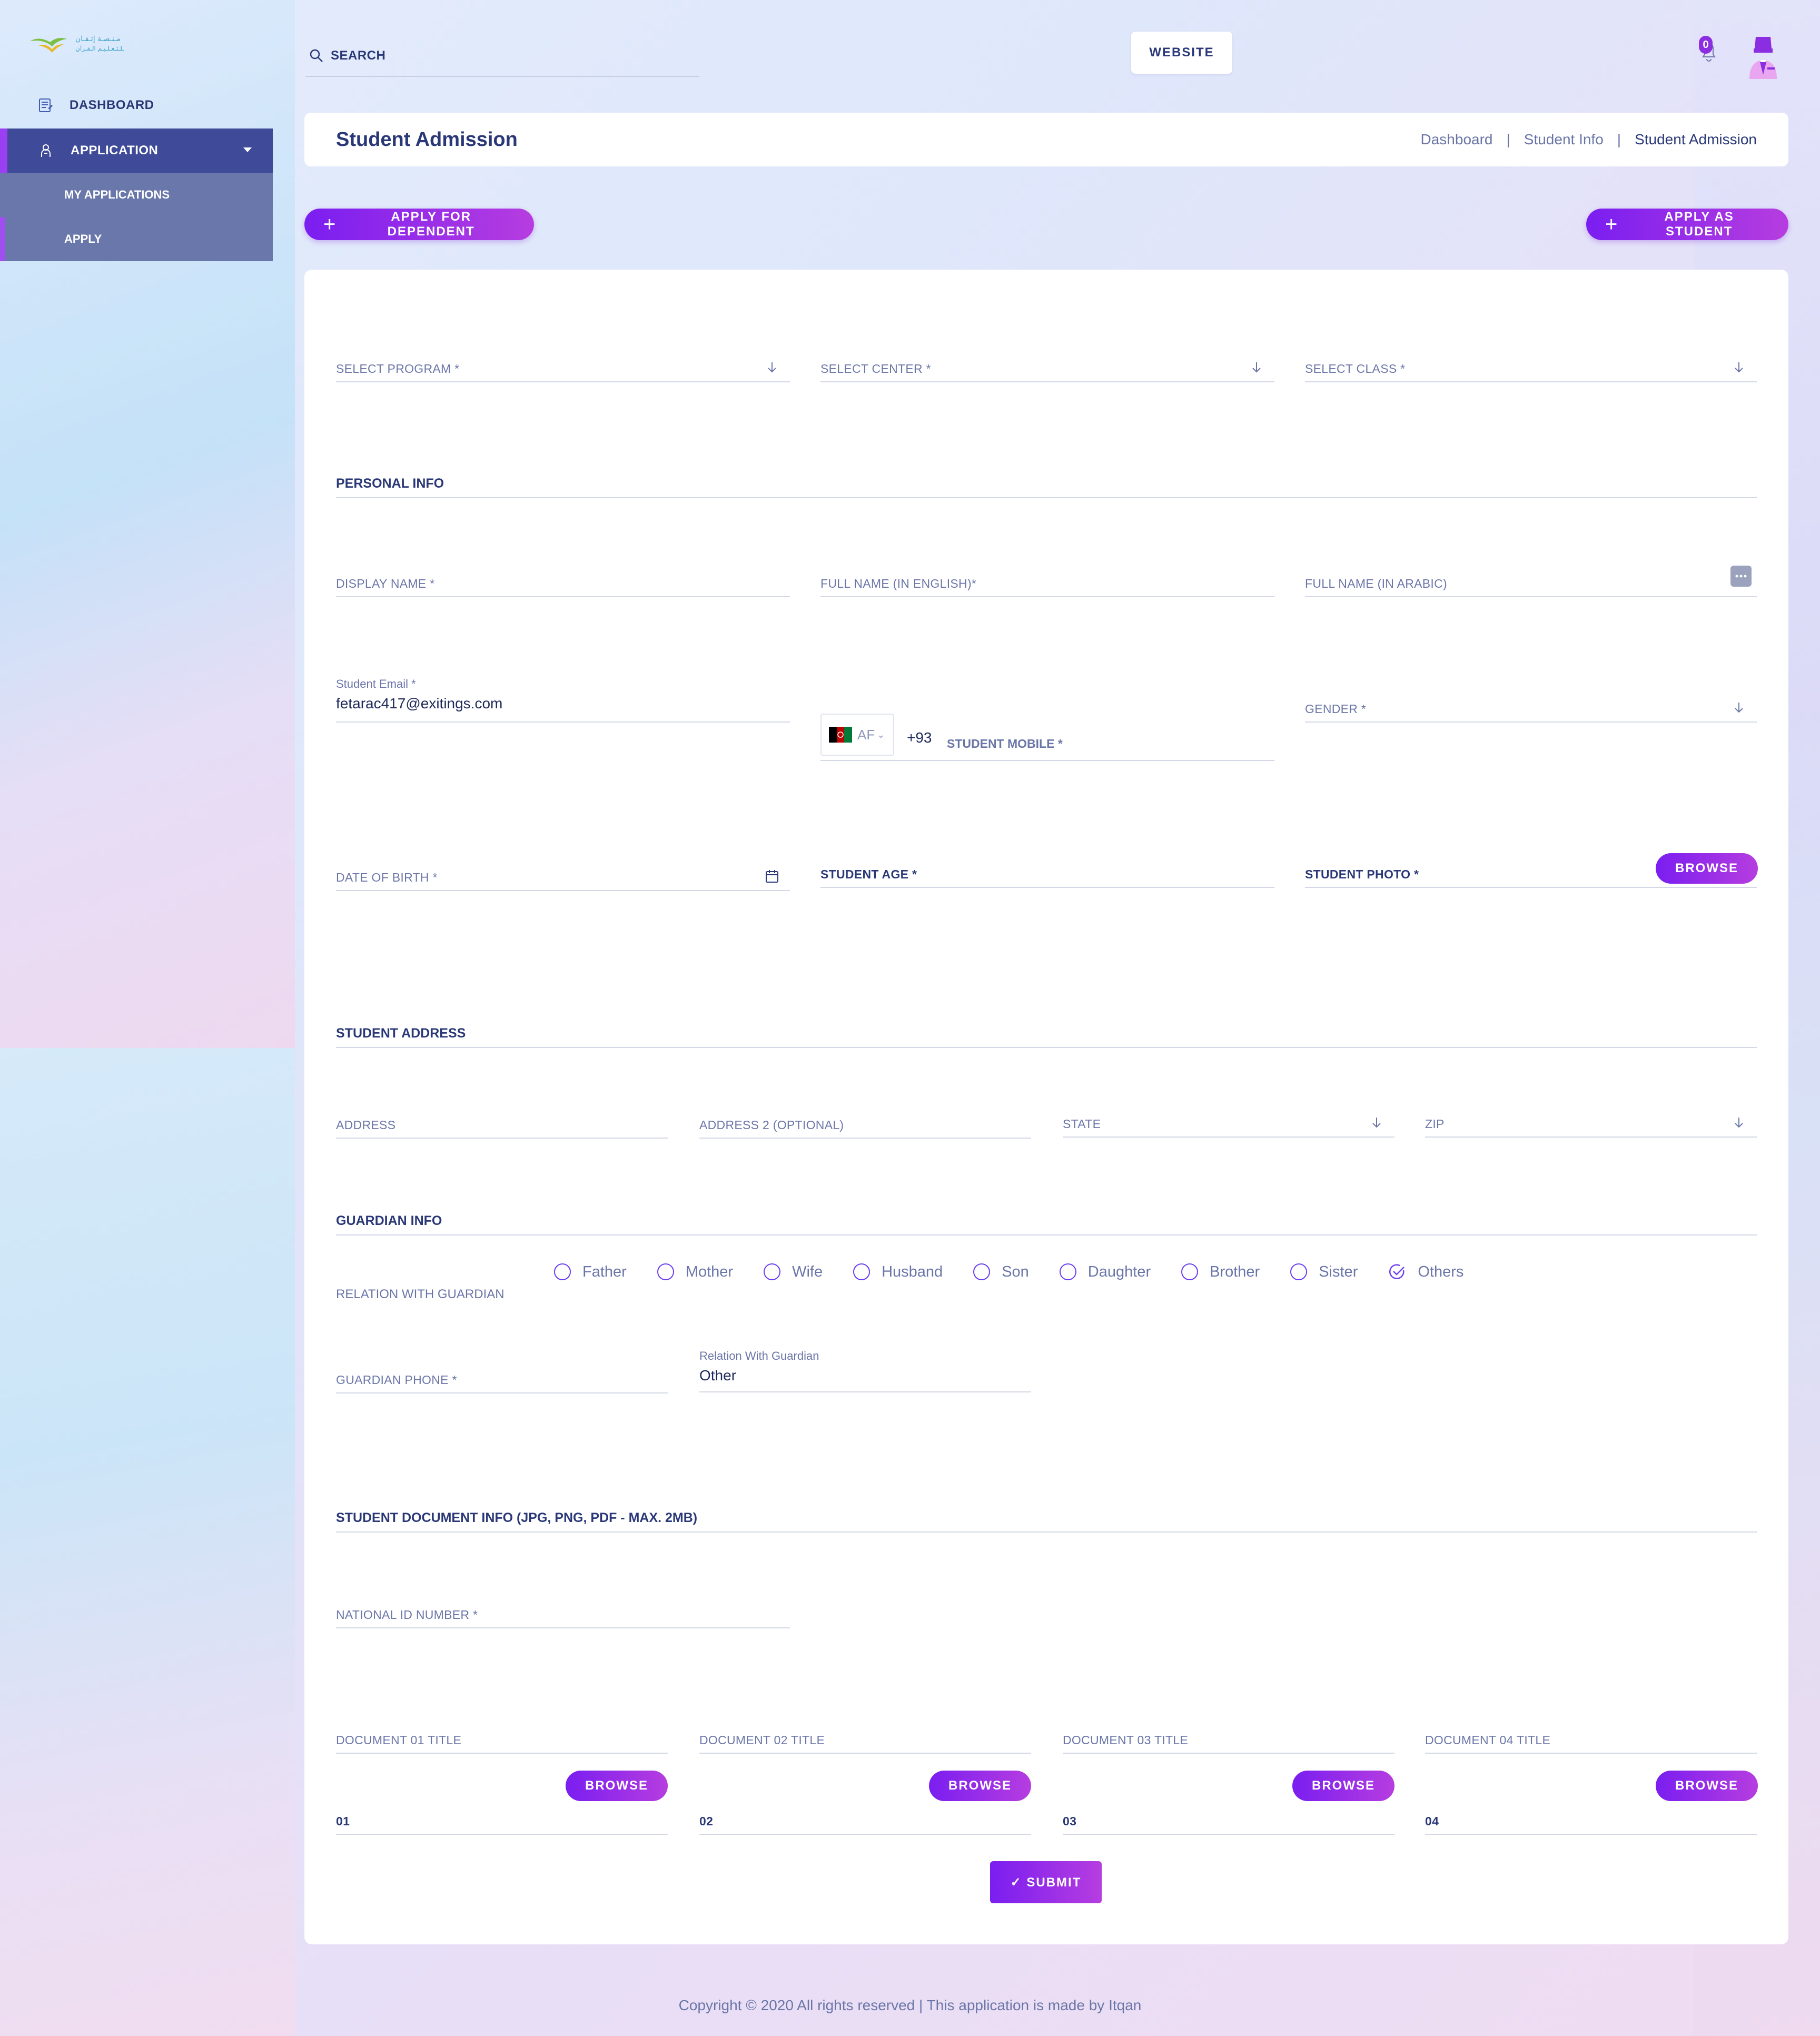 The image size is (1820, 2036). I want to click on guardian-phone-field: GUARDIAN PHONE *, so click(502, 1380).